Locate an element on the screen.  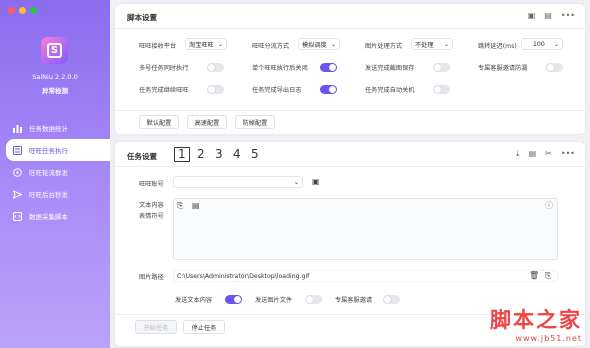
image-icon: ▣ is located at coordinates (532, 15).